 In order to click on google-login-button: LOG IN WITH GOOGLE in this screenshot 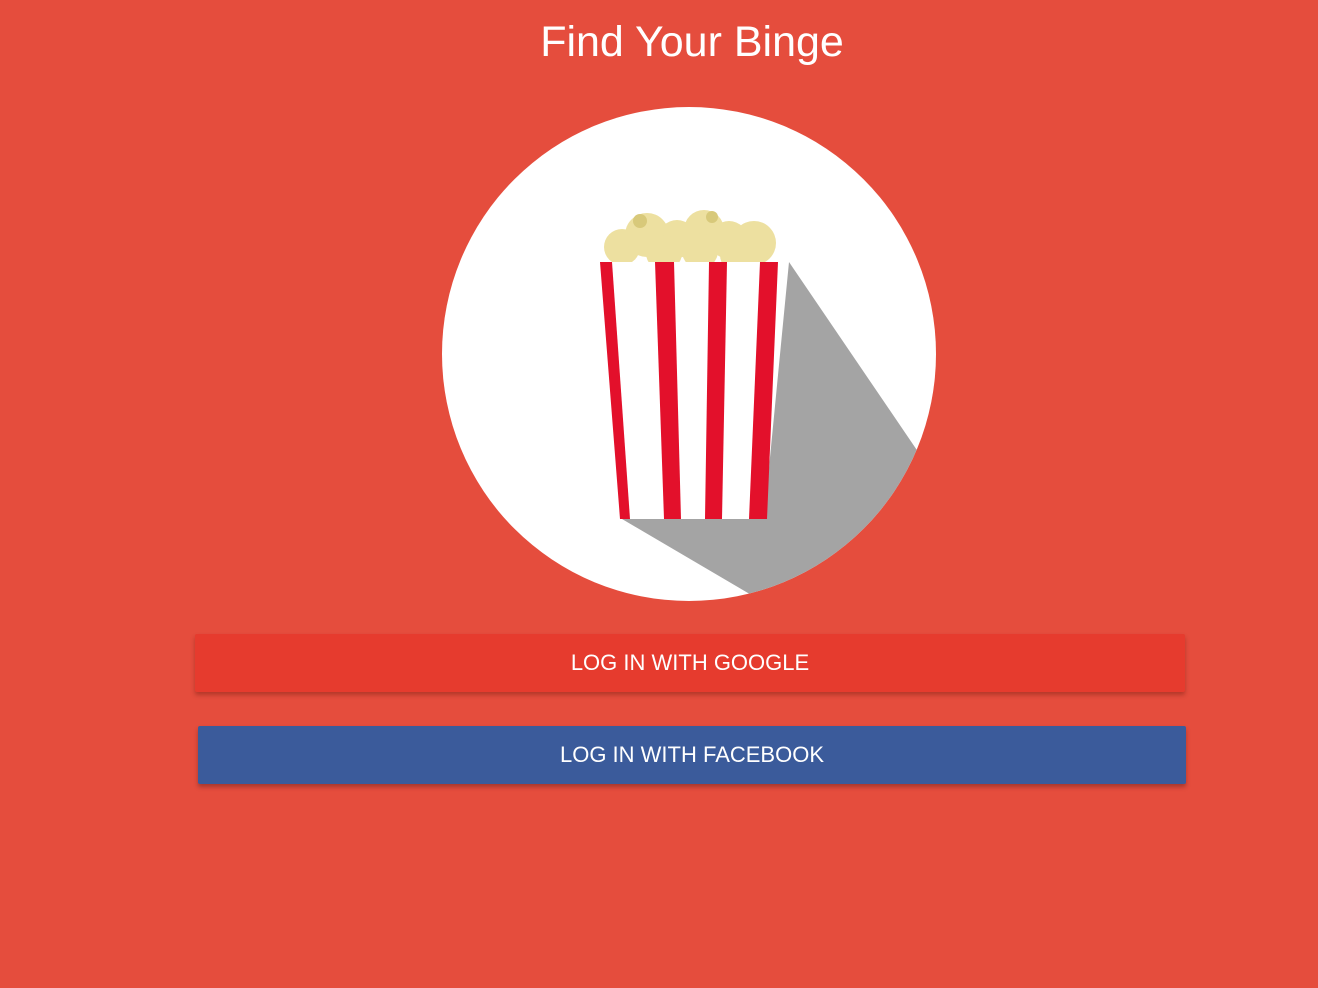, I will do `click(690, 663)`.